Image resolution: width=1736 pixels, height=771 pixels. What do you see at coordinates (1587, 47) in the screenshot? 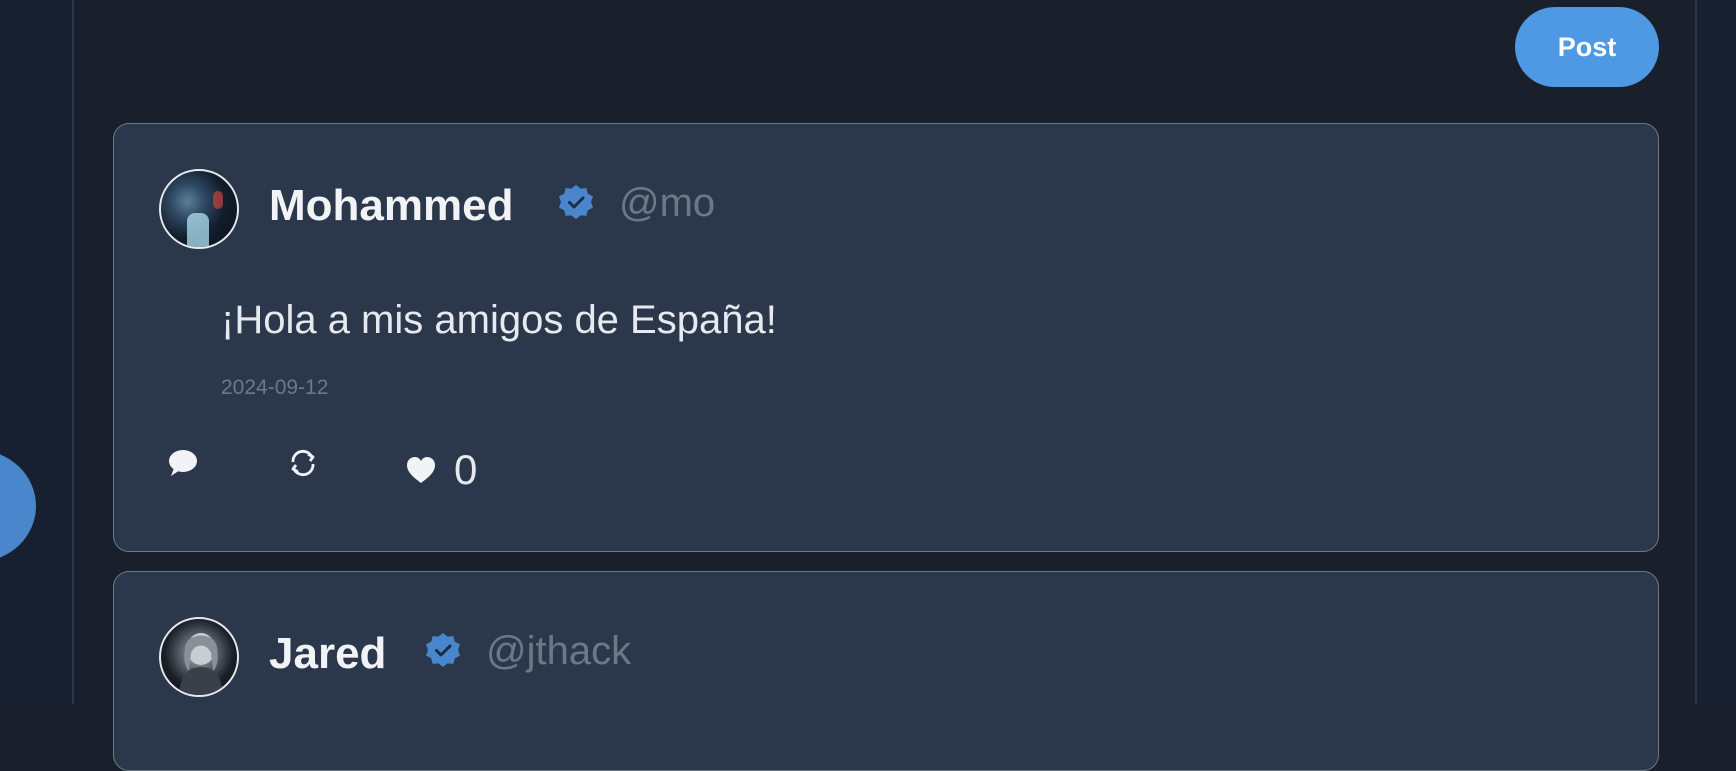
I see `post-button: Post` at bounding box center [1587, 47].